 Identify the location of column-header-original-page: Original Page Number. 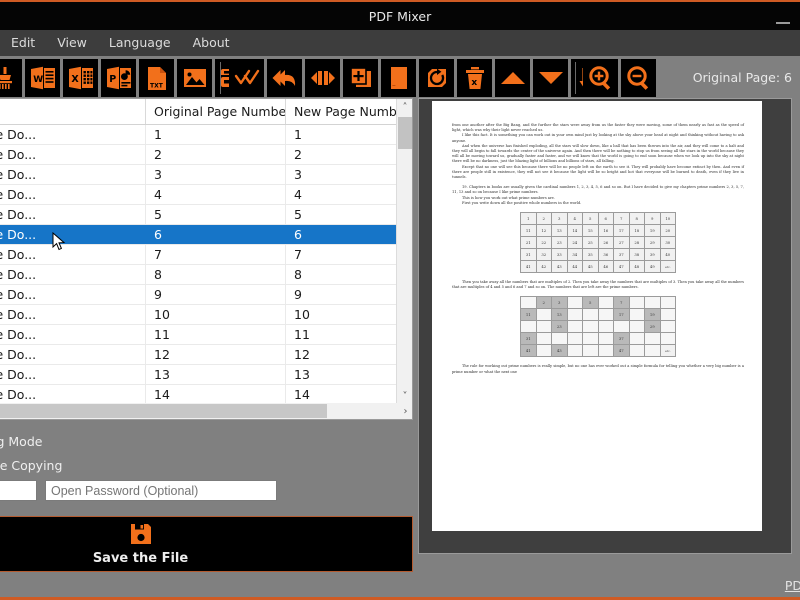
(216, 111).